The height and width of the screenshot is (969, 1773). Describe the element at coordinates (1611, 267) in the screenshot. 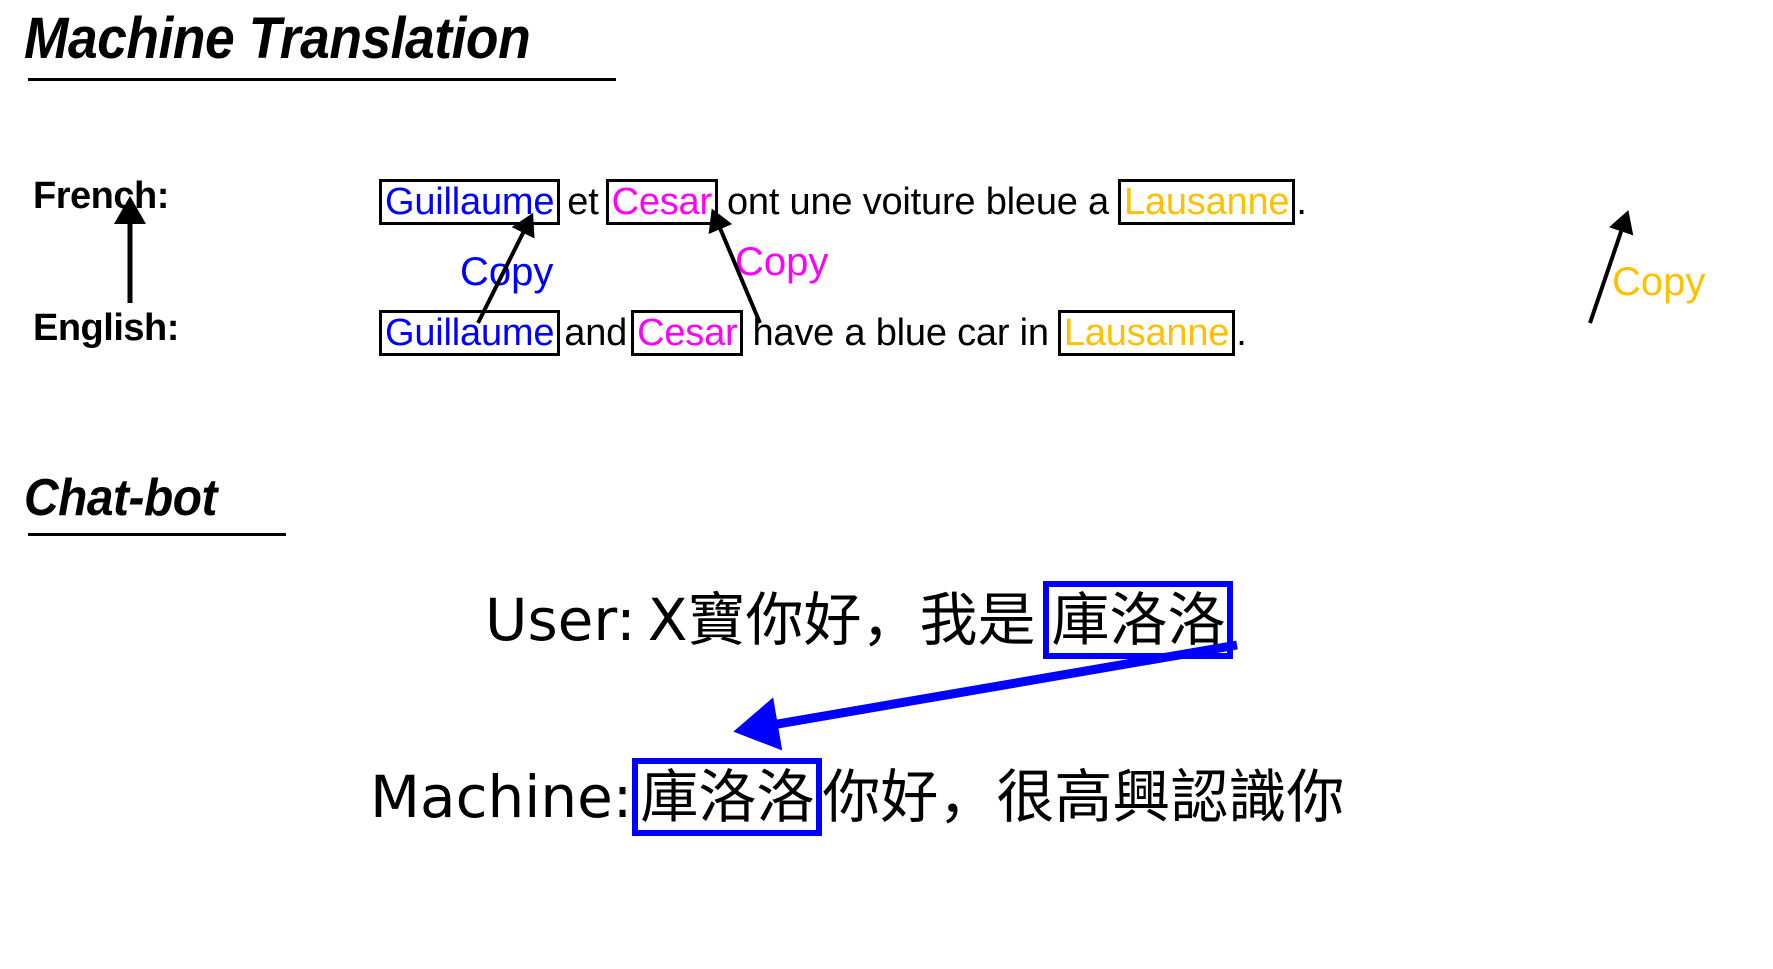

I see `arrow-copy-lausanne` at that location.